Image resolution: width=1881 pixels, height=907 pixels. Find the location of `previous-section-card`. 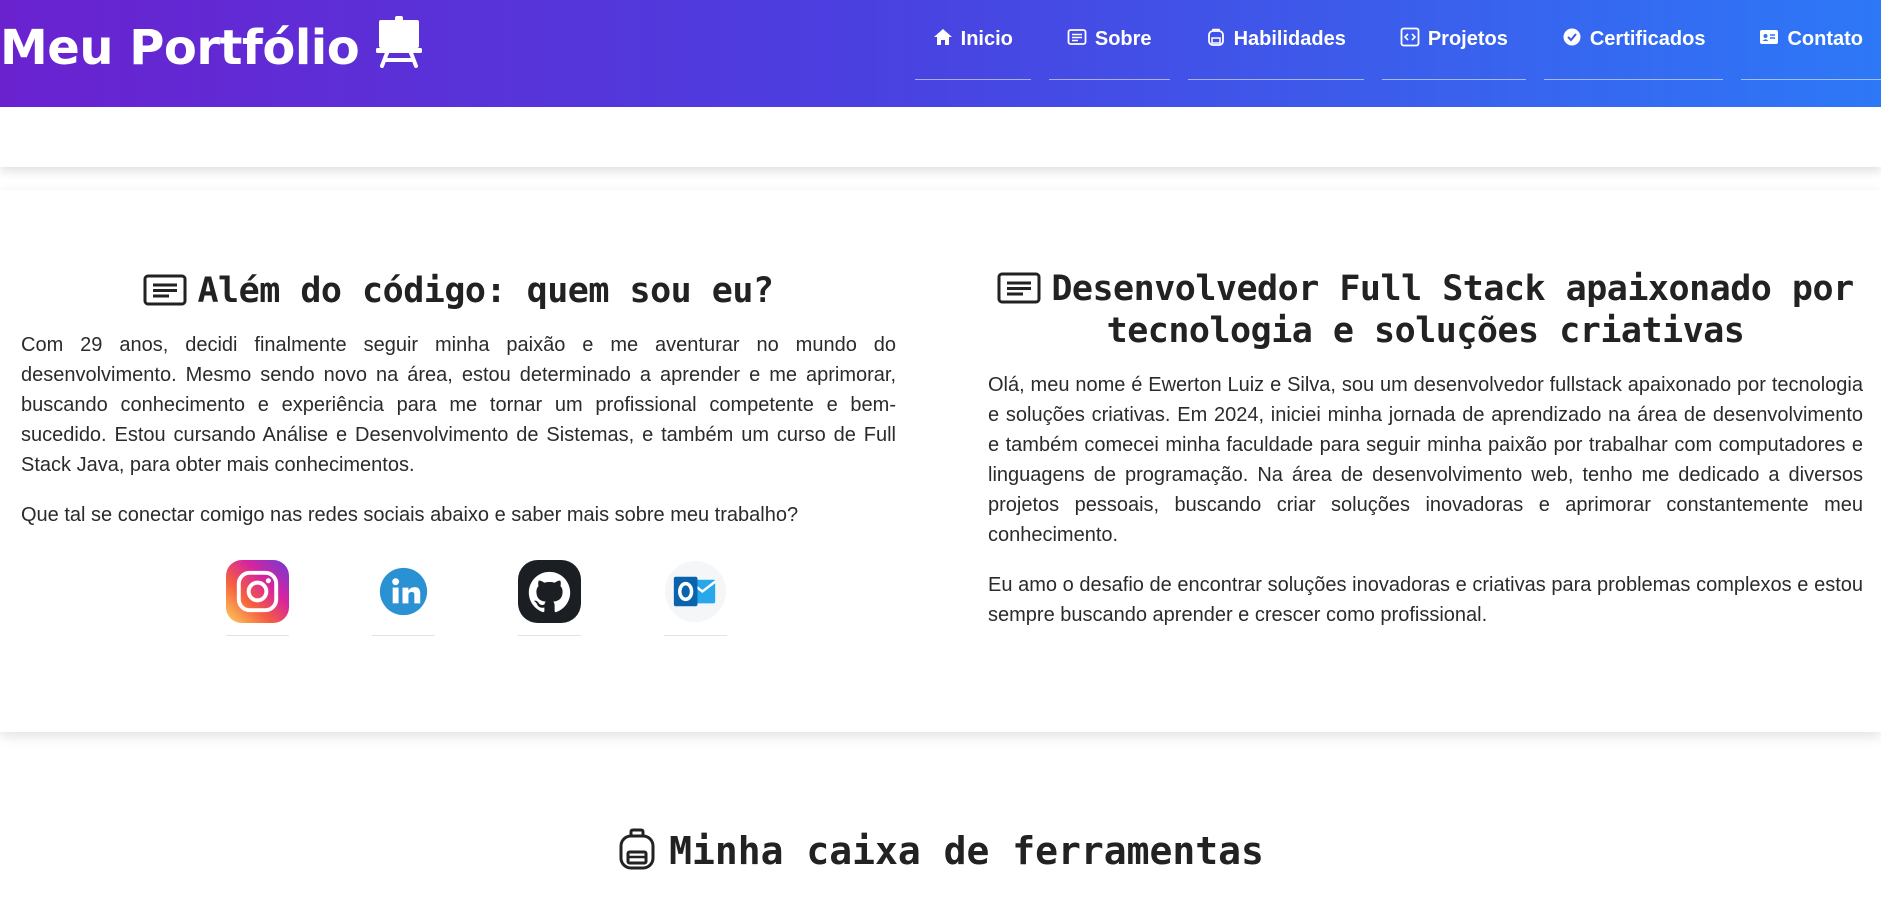

previous-section-card is located at coordinates (940, 137).